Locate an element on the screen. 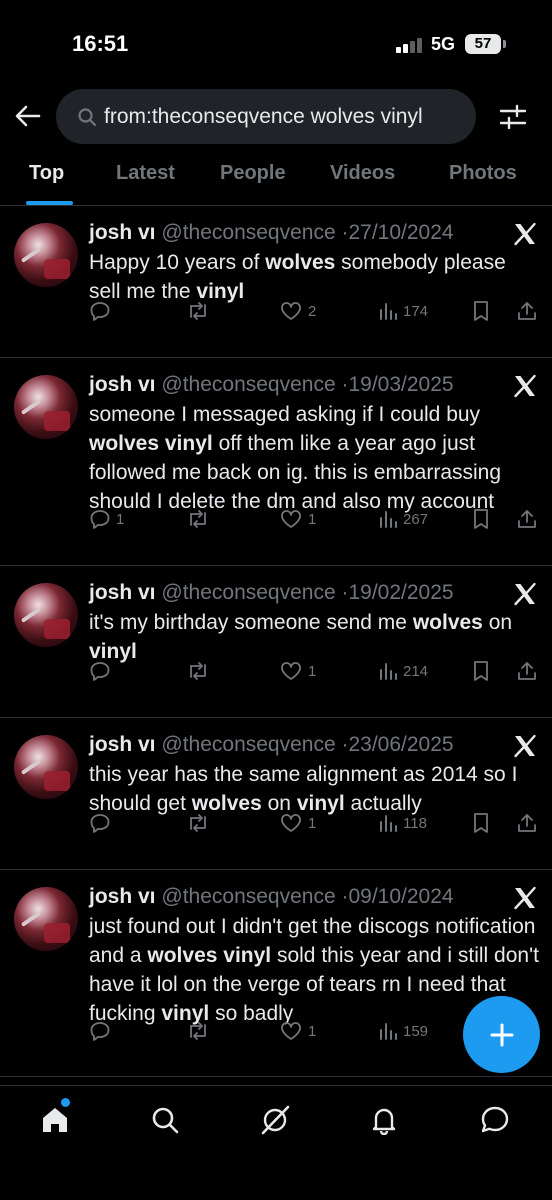 The height and width of the screenshot is (1200, 552). compose-button is located at coordinates (501, 1034).